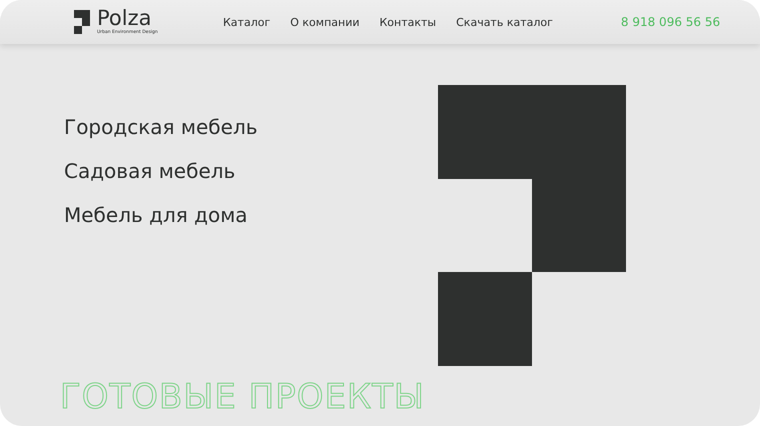 Image resolution: width=760 pixels, height=426 pixels. Describe the element at coordinates (251, 171) in the screenshot. I see `category-link: Садовая мебель` at that location.